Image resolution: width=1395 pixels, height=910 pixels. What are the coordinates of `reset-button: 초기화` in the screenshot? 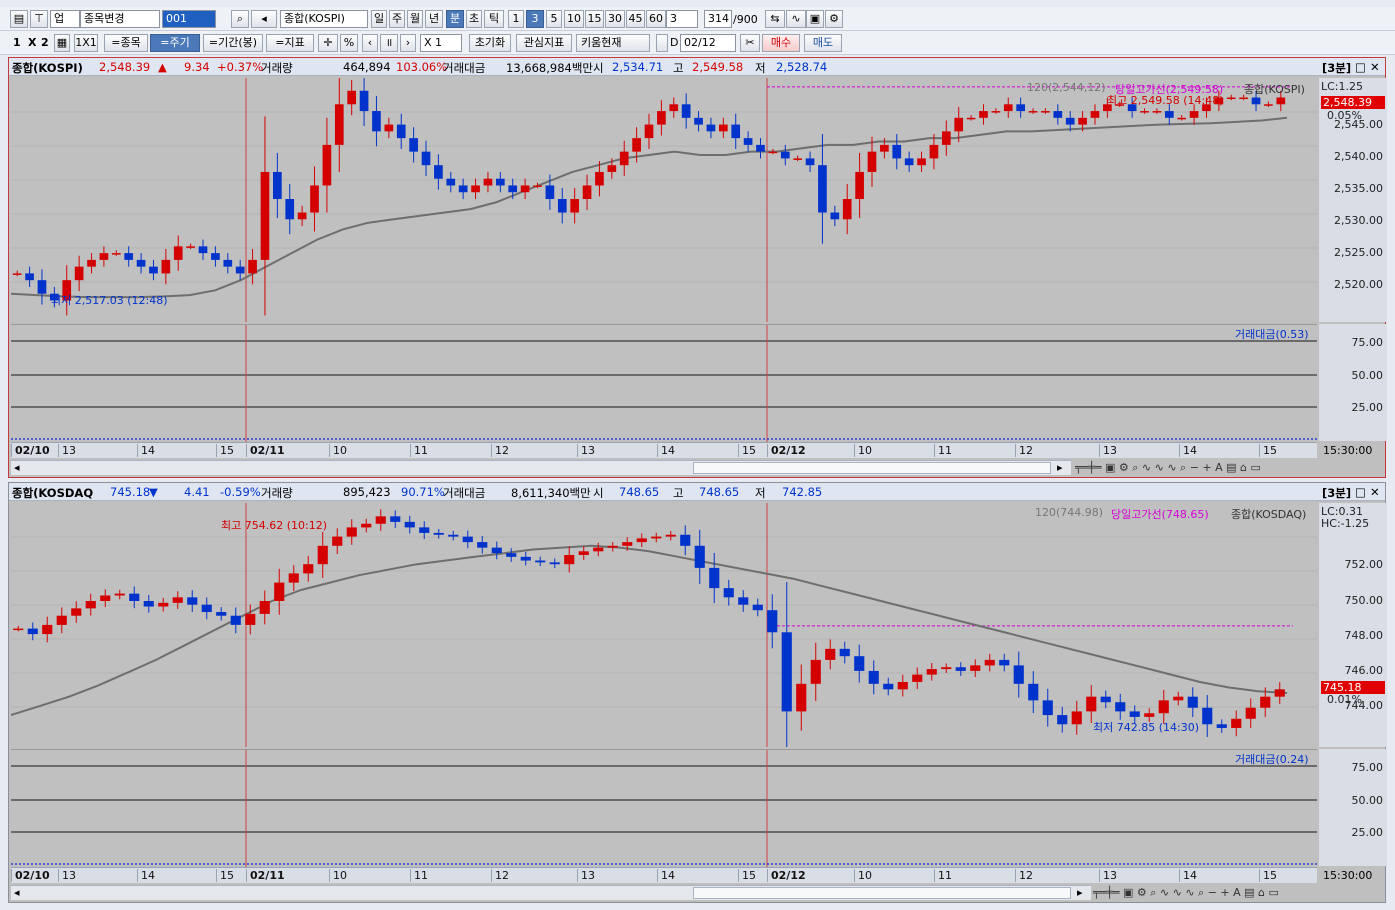 It's located at (490, 43).